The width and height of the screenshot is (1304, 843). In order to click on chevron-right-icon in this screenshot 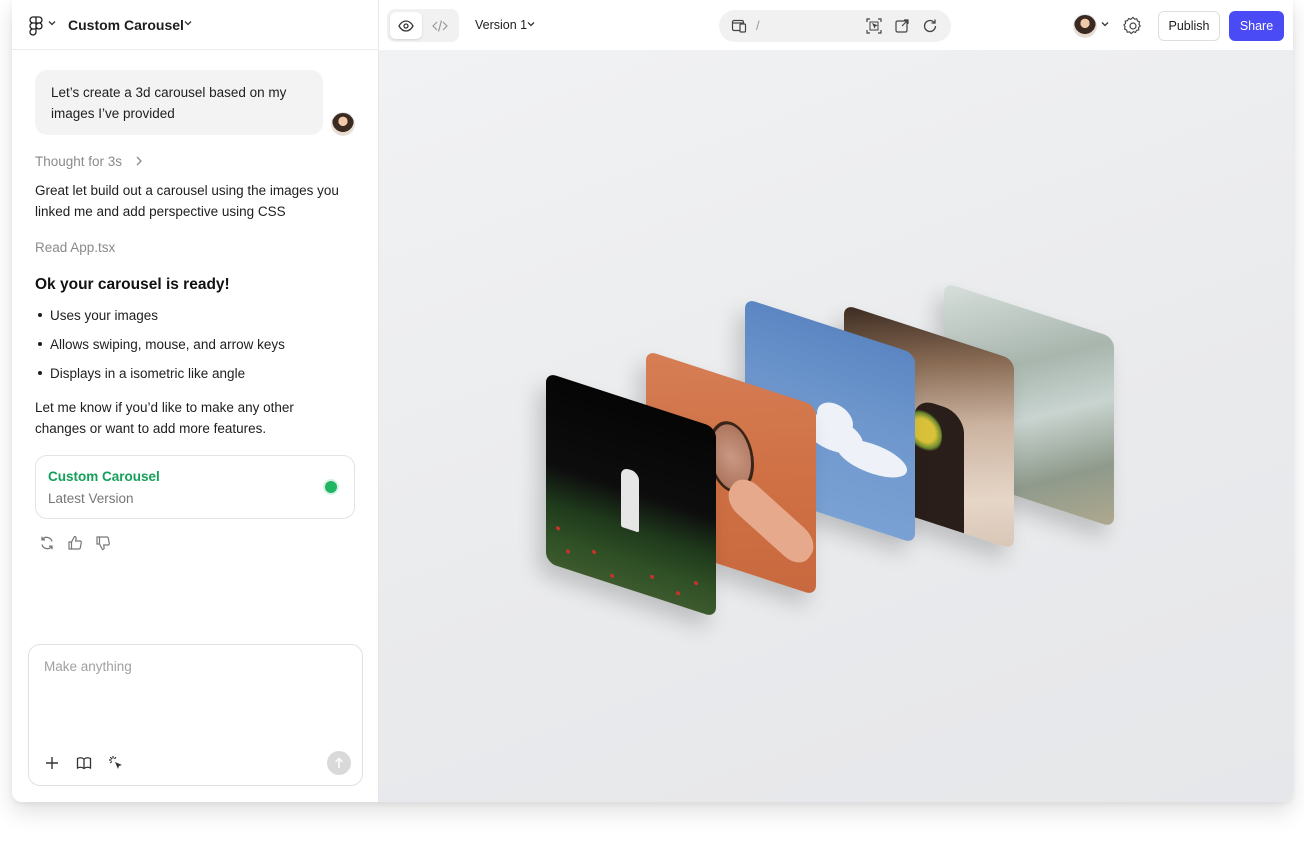, I will do `click(139, 161)`.